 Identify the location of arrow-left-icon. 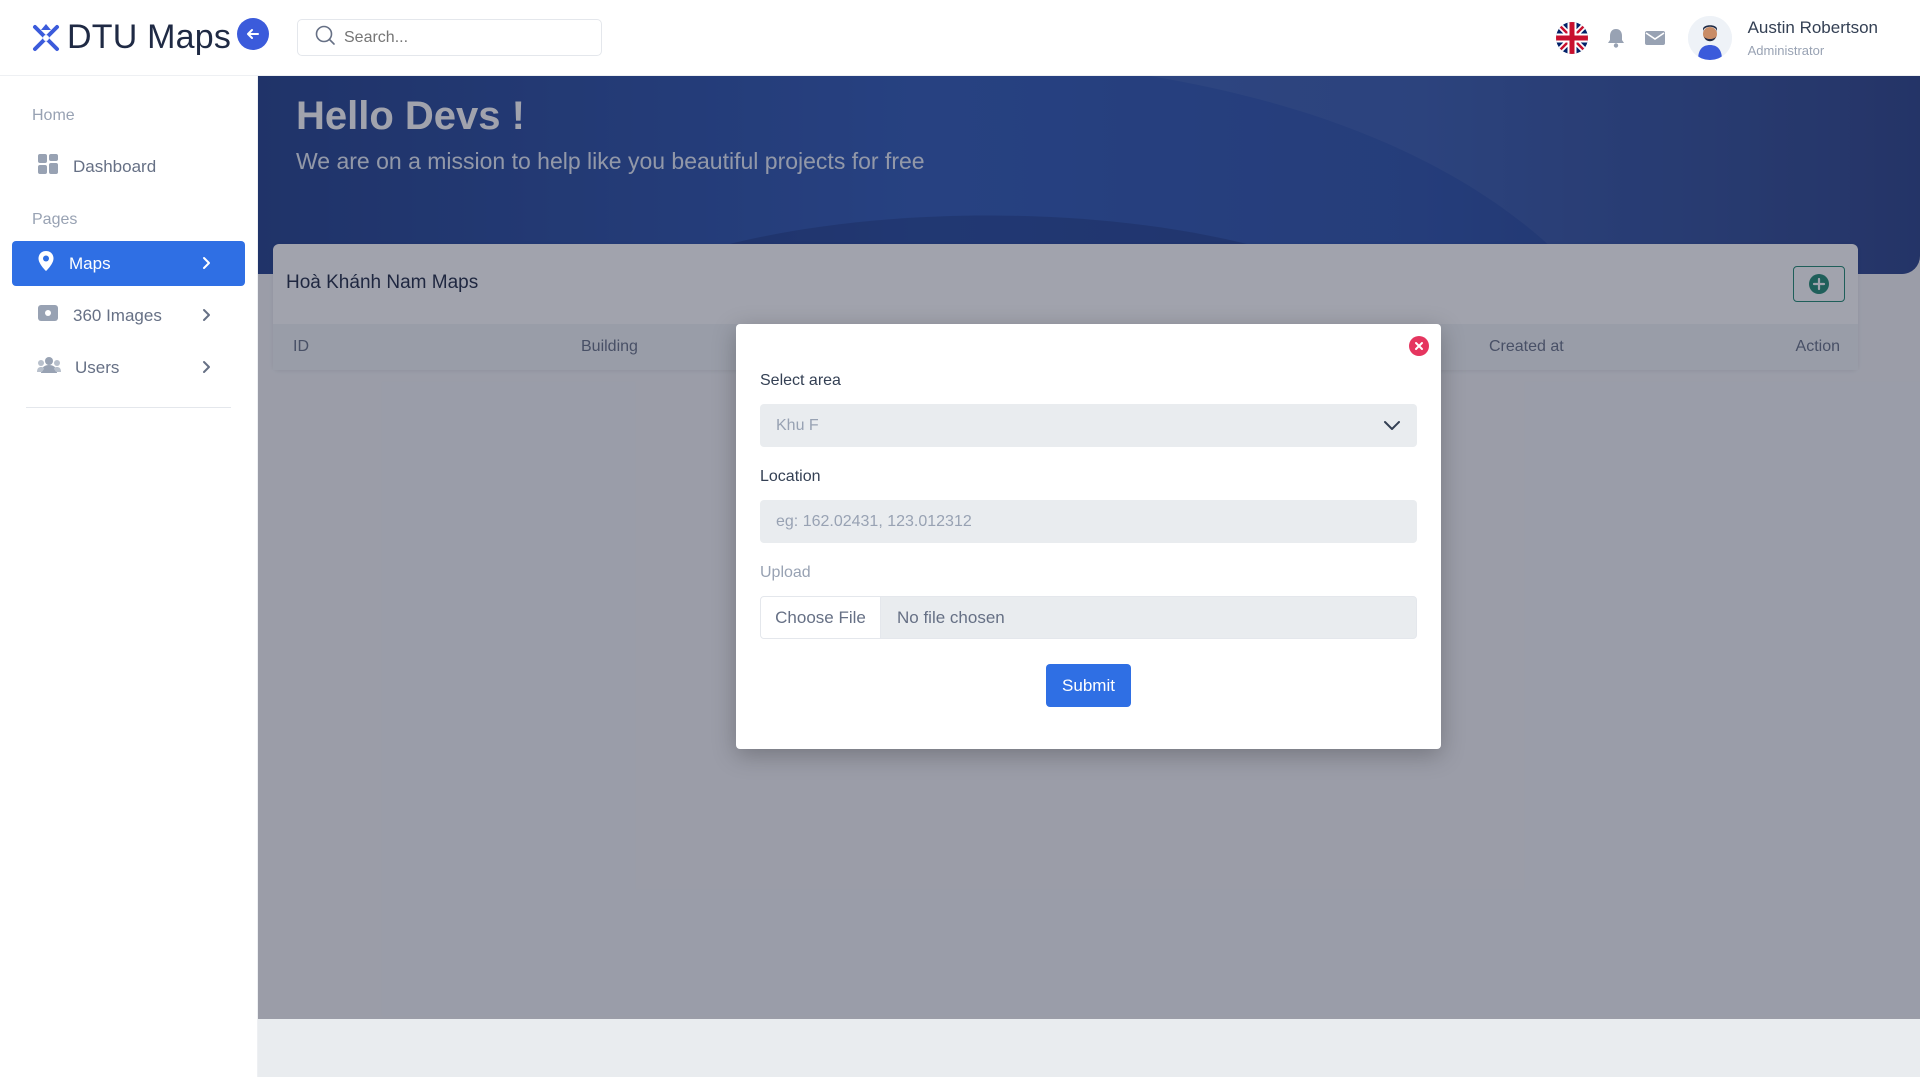
(253, 33).